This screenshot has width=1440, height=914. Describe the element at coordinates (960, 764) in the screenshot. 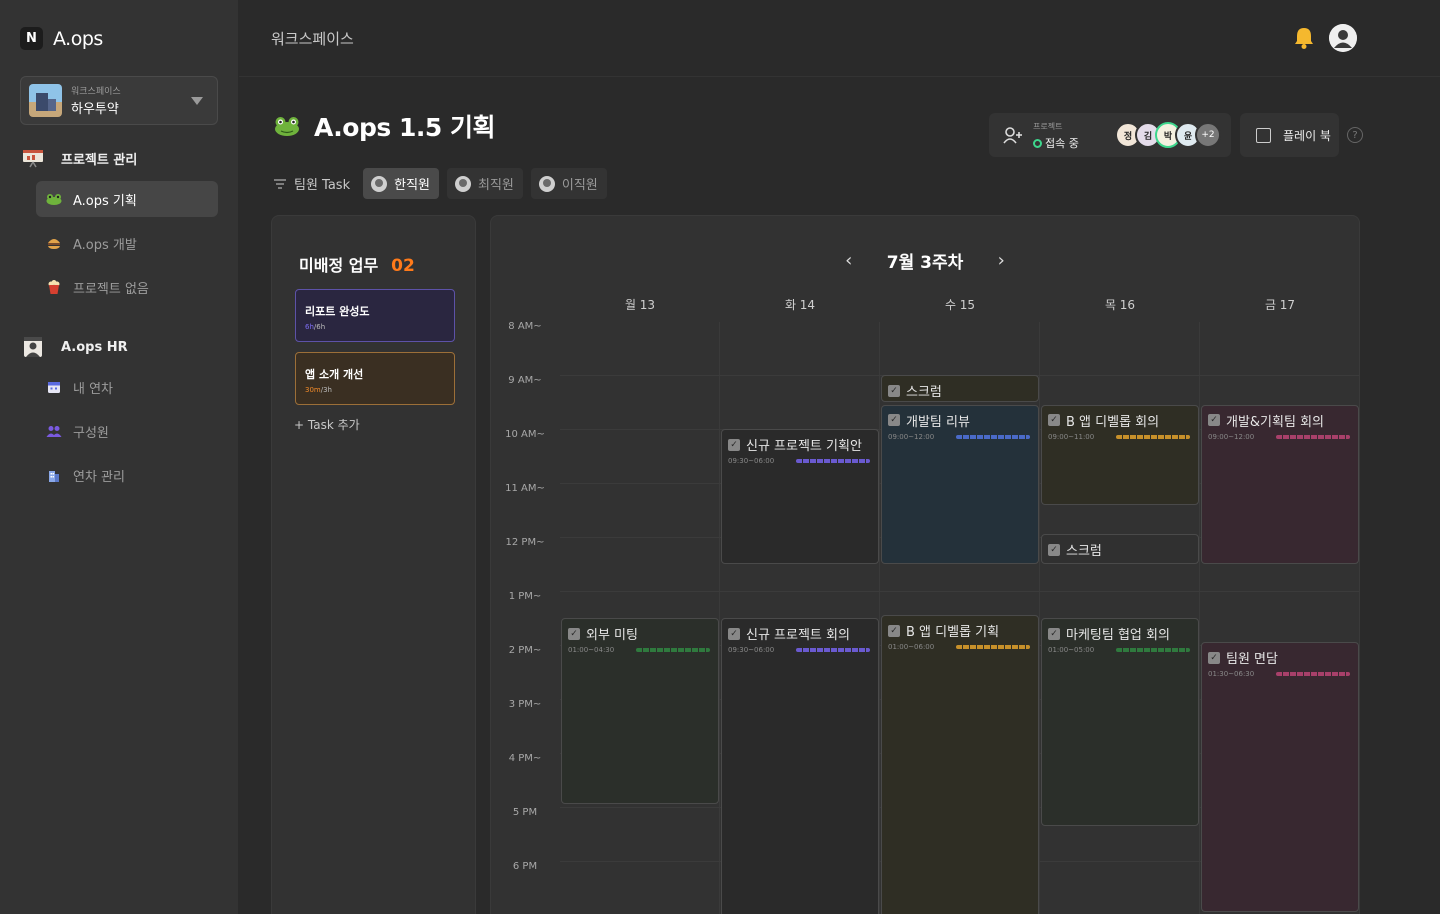

I see `calendar-event: ✓ B 앱 디벨롭 기획 01:00~06:00` at that location.